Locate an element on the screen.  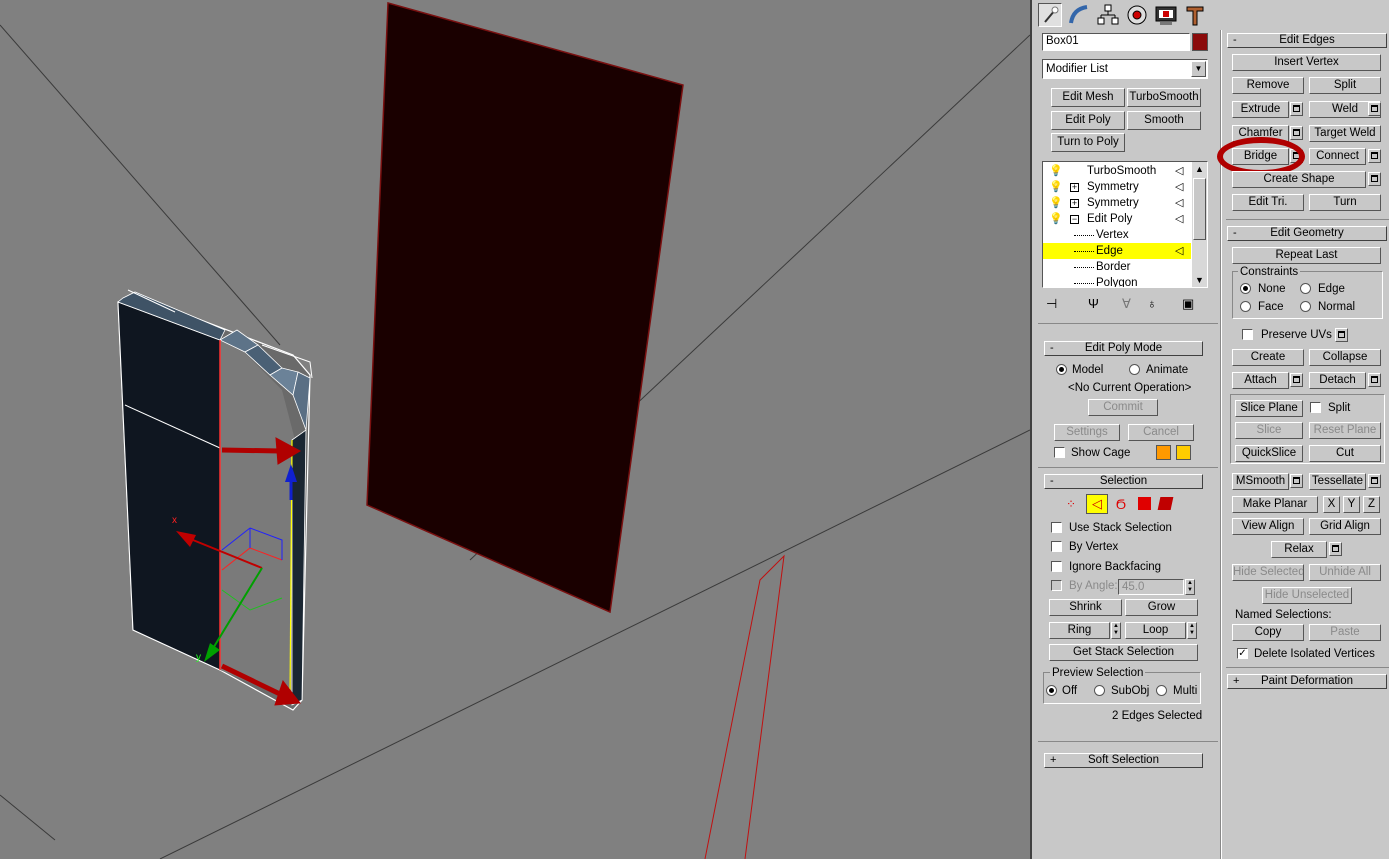
constraint-none-radio is located at coordinates (1245, 288).